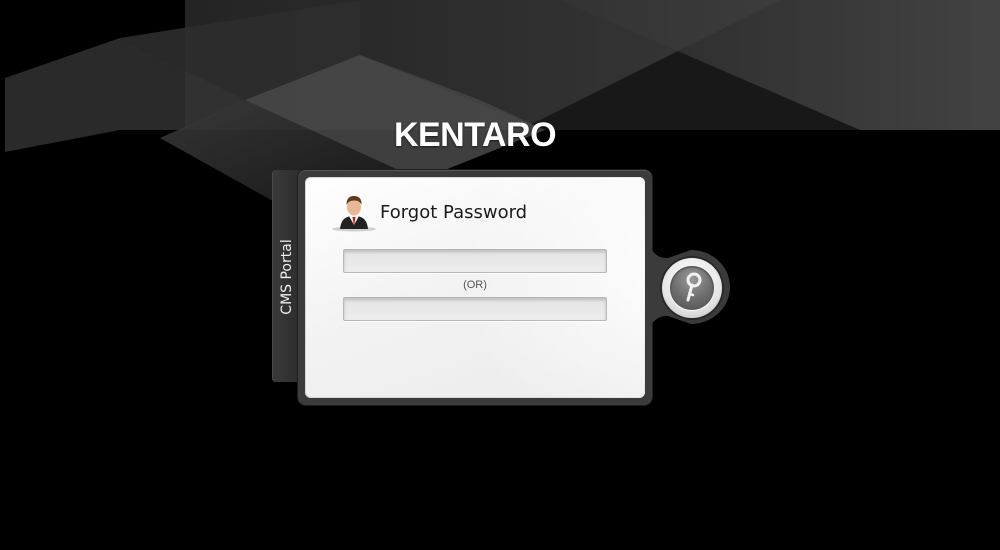 The height and width of the screenshot is (550, 1000). I want to click on key-icon, so click(694, 287).